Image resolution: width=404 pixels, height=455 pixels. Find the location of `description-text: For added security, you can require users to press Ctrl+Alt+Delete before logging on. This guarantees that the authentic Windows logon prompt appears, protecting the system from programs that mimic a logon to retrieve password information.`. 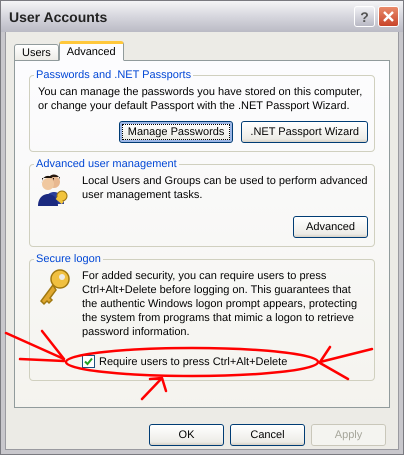

description-text: For added security, you can require users to press Ctrl+Alt+Delete before logging on. This guarantees that the authentic Windows logon prompt appears, protecting the system from programs that mimic a logon to retrieve password information. is located at coordinates (220, 304).